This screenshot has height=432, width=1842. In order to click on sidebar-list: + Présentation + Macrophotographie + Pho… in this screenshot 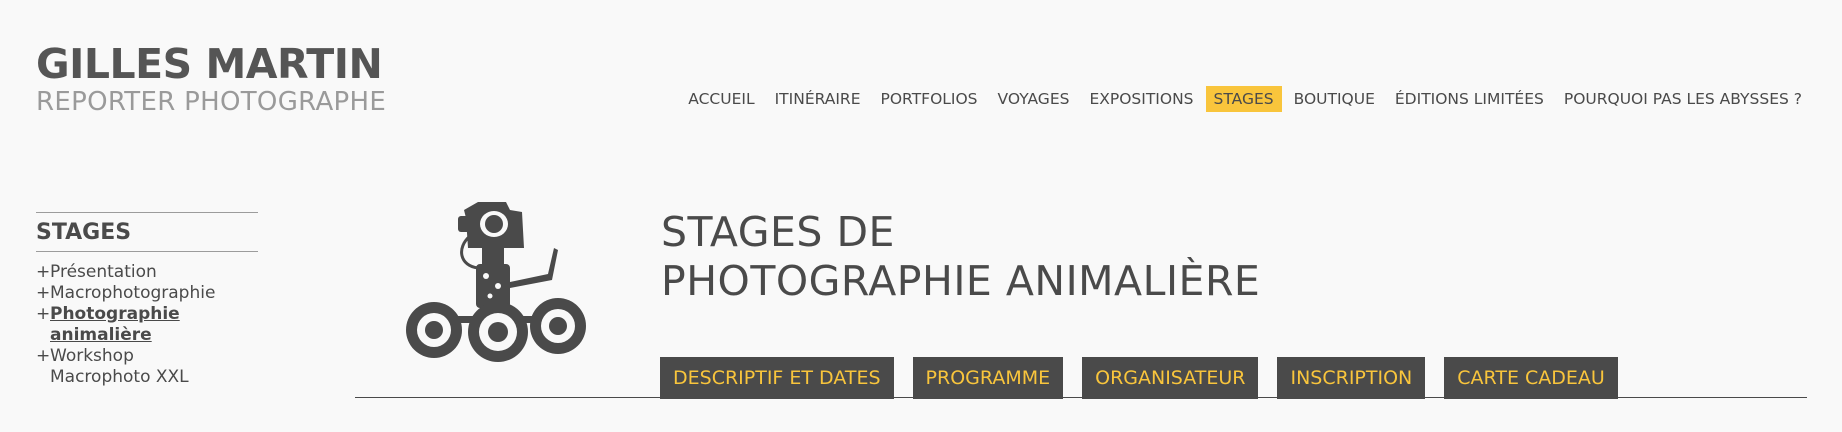, I will do `click(147, 325)`.